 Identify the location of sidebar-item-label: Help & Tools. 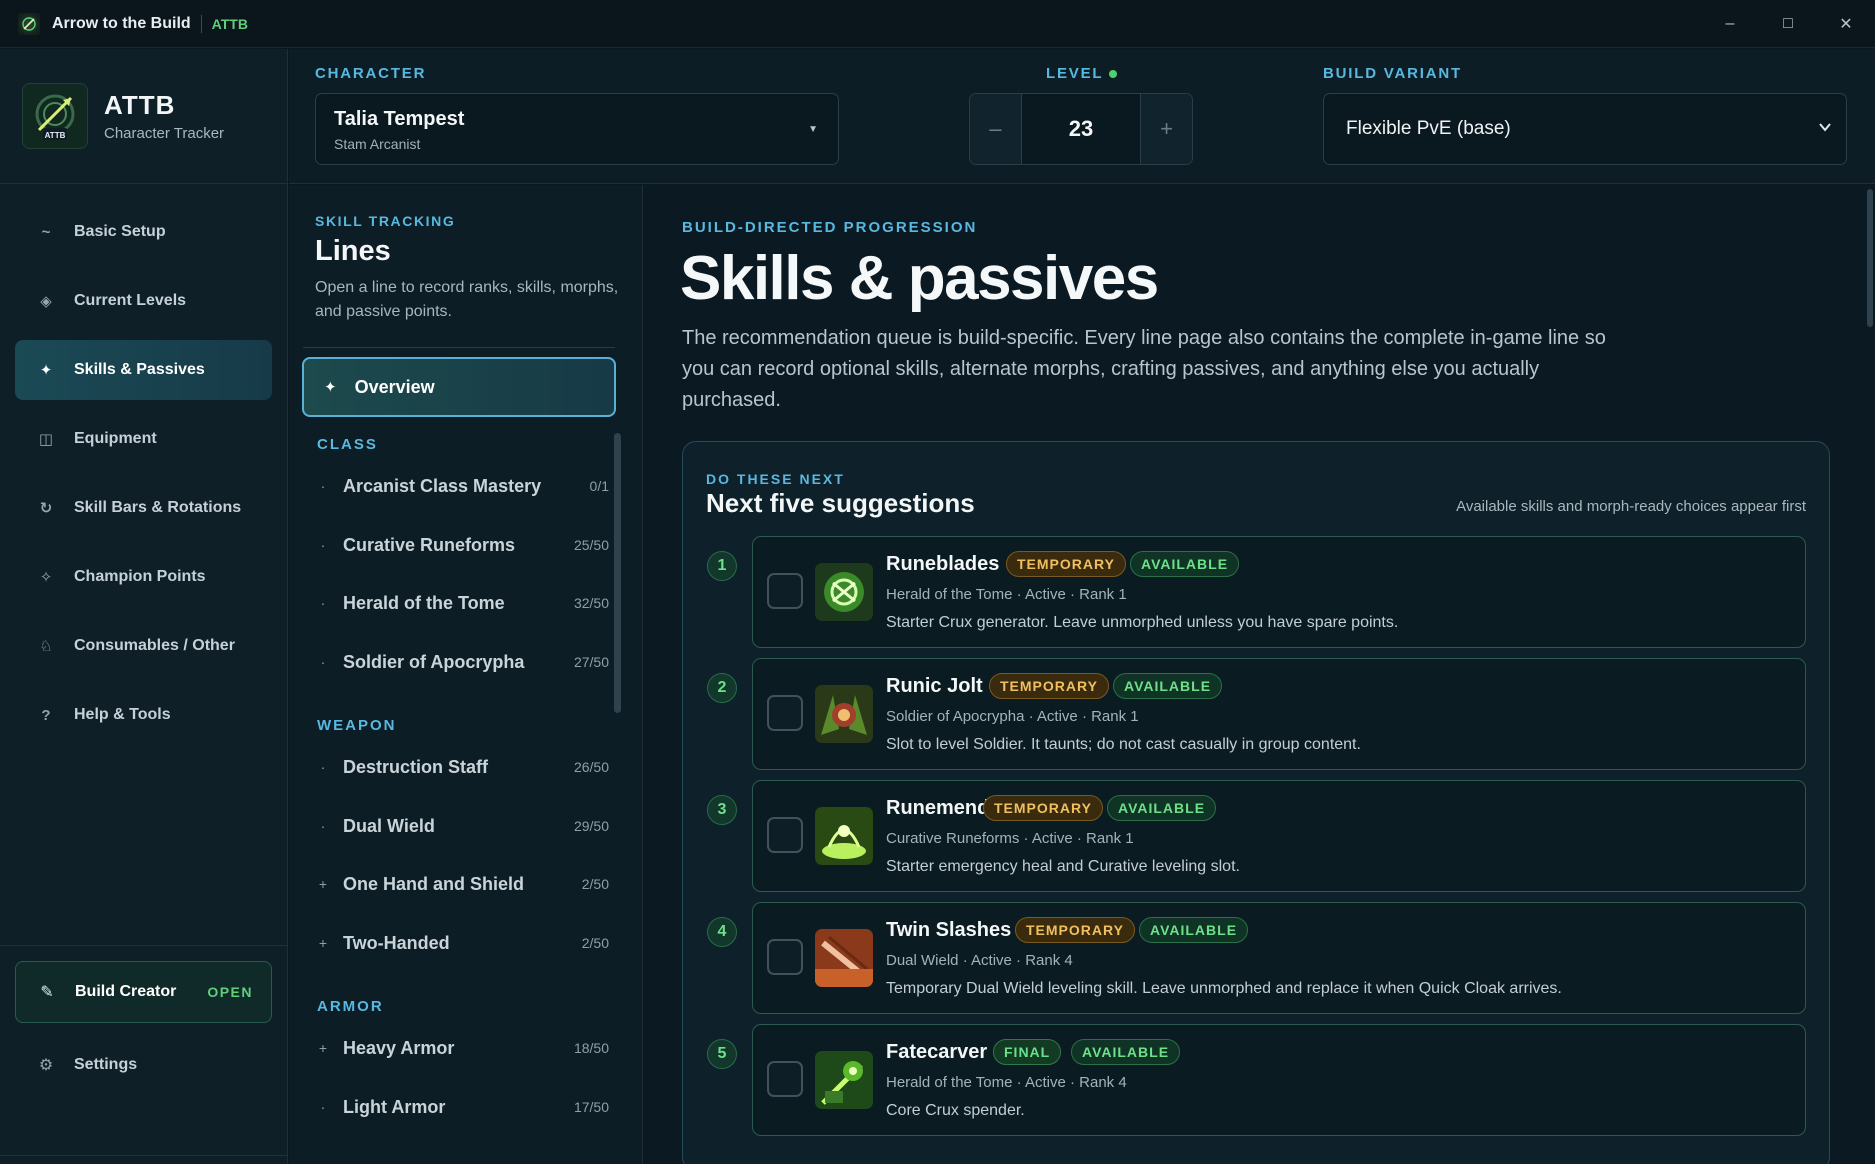
(122, 714).